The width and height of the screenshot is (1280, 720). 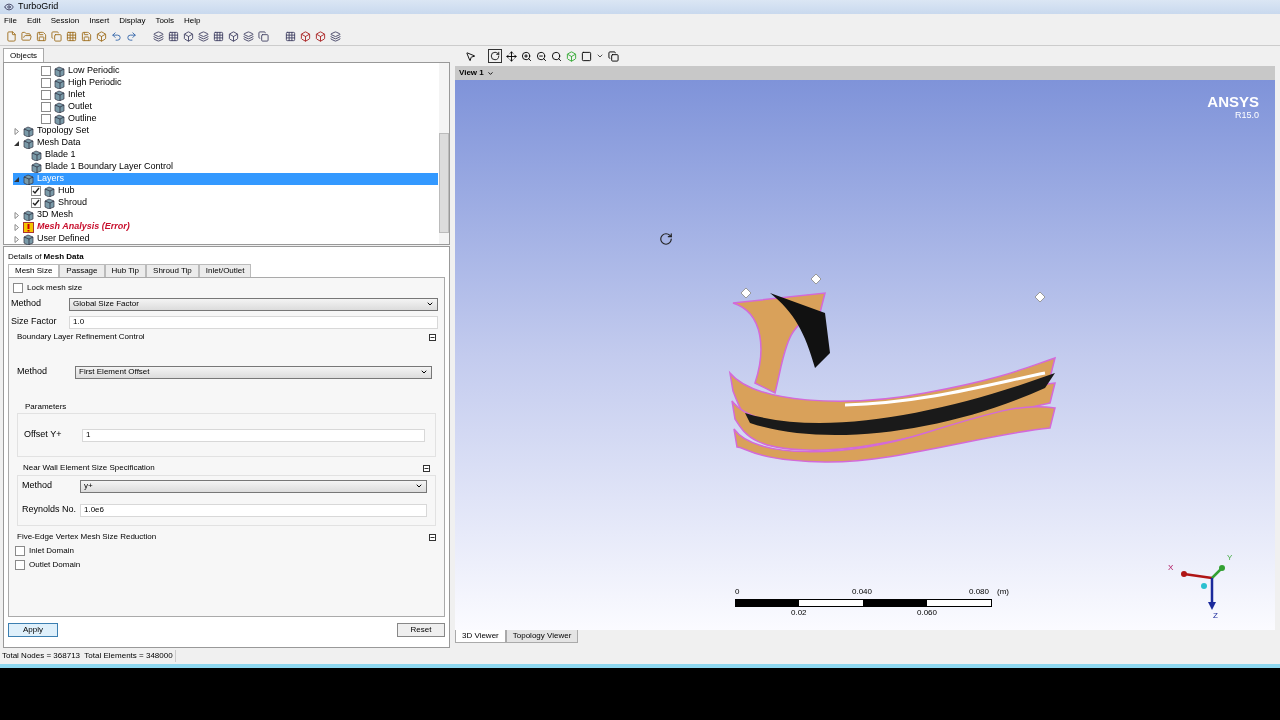 What do you see at coordinates (480, 636) in the screenshot?
I see `tab: 3D Viewer` at bounding box center [480, 636].